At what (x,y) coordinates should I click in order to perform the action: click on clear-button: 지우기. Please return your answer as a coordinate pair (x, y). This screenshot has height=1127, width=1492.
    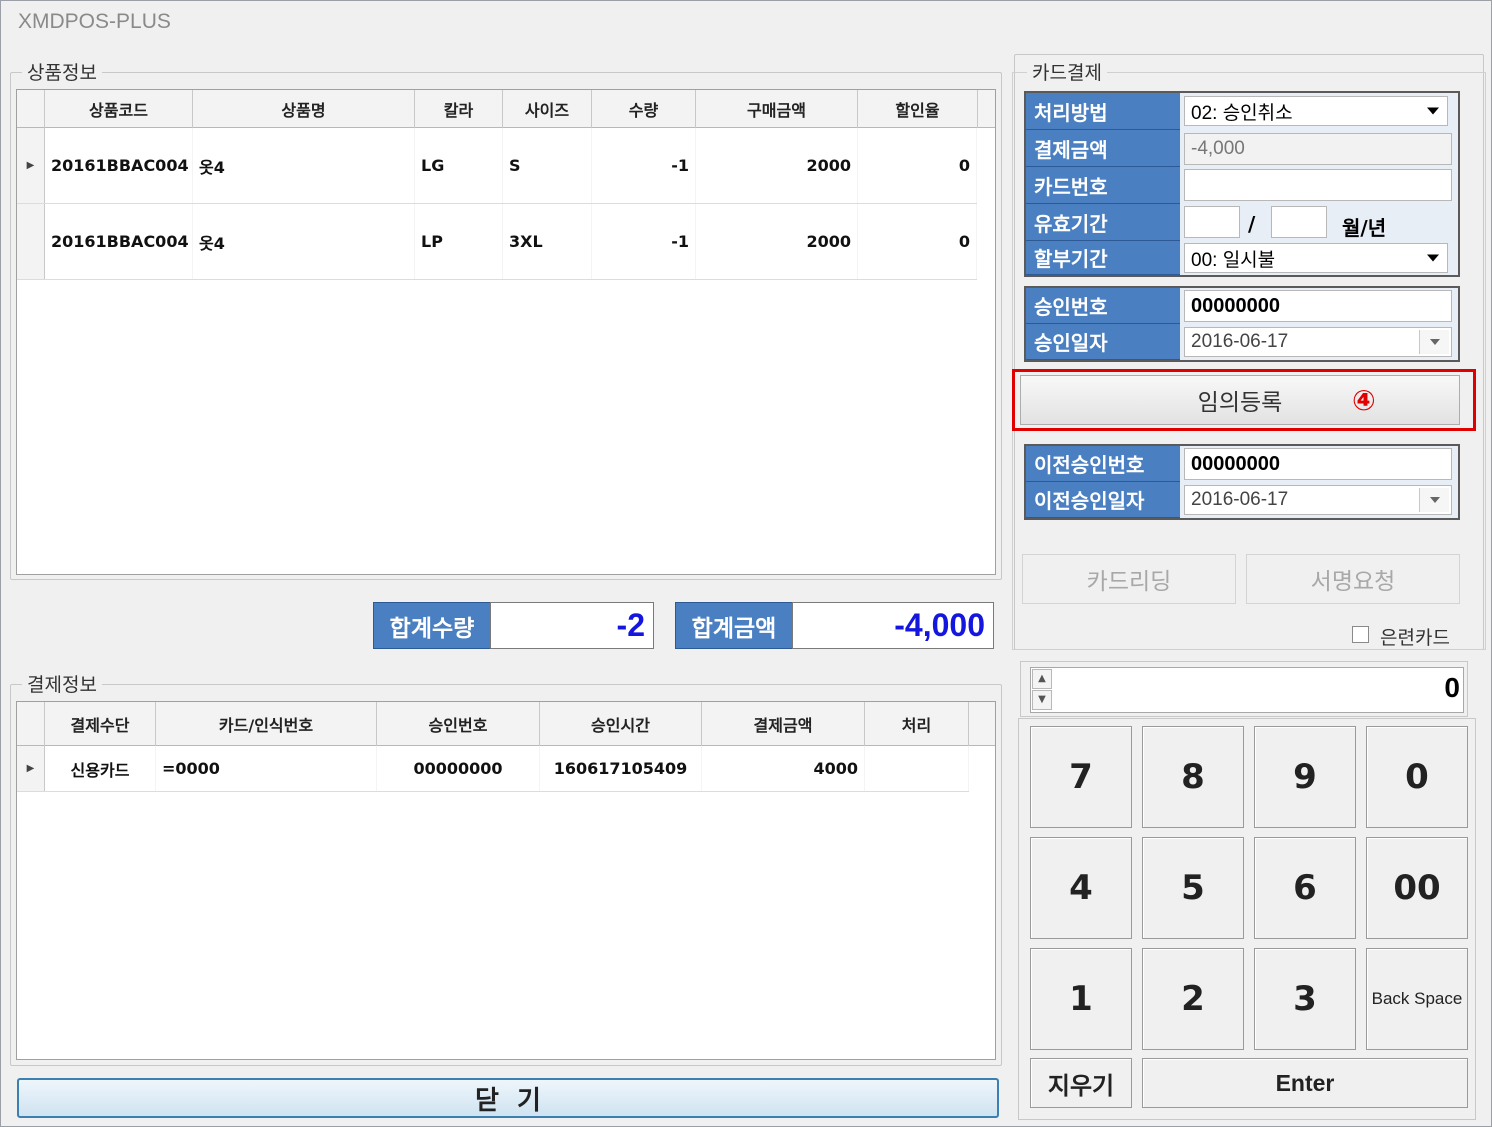
    Looking at the image, I should click on (1081, 1083).